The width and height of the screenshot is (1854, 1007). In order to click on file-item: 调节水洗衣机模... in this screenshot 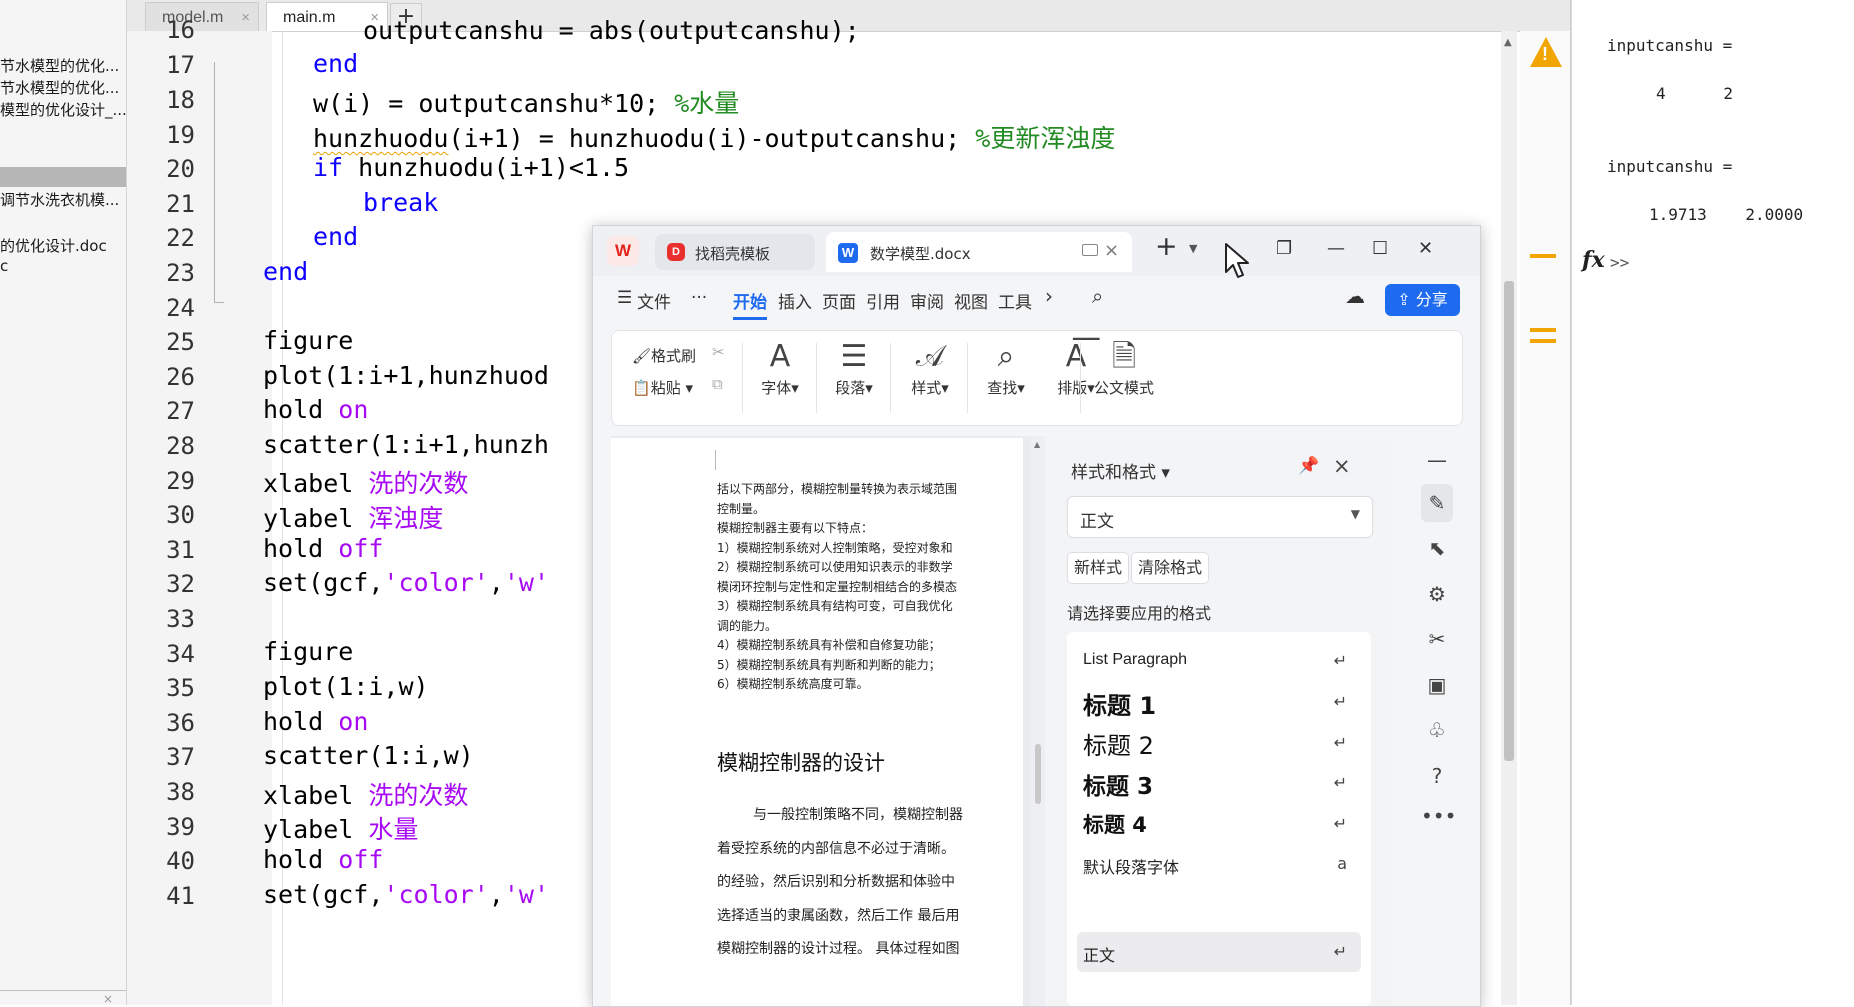, I will do `click(63, 200)`.